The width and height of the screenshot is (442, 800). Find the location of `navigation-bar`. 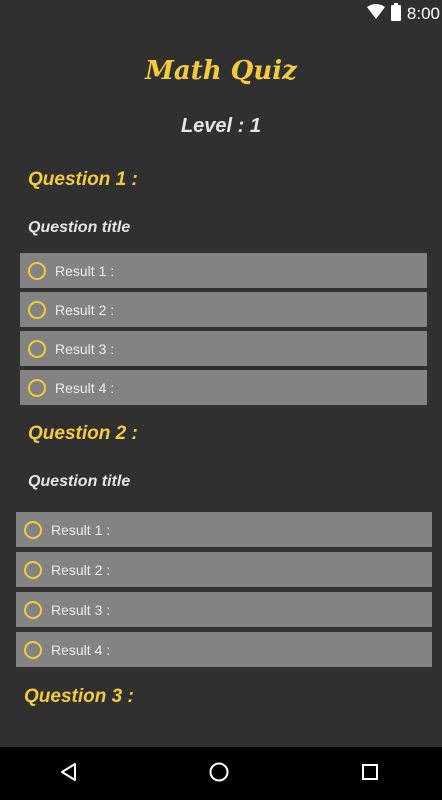

navigation-bar is located at coordinates (221, 773).